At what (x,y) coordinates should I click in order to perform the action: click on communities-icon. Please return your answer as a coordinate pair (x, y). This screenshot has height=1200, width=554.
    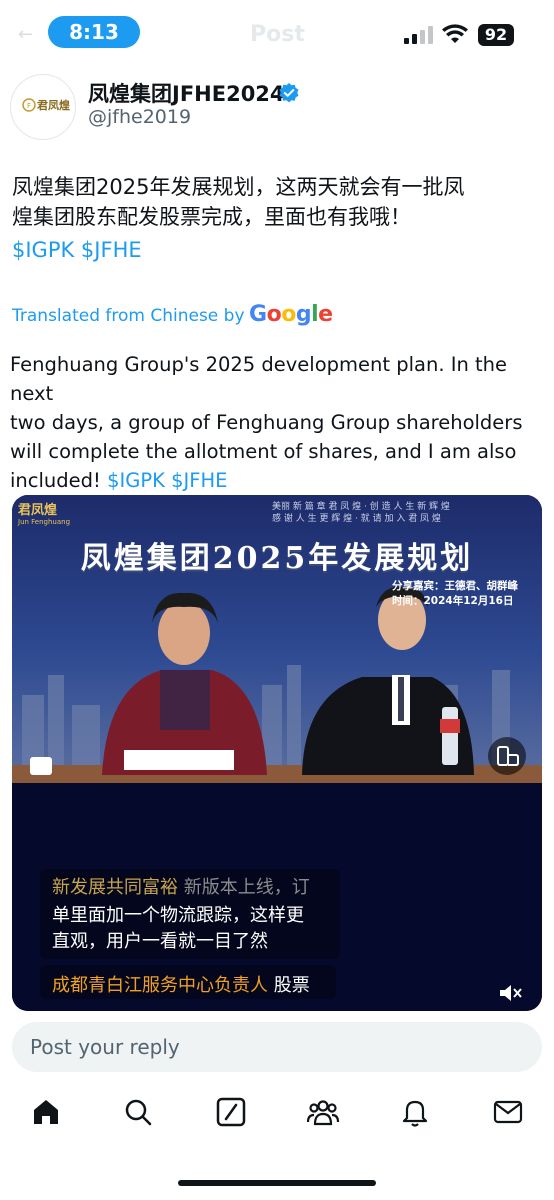
    Looking at the image, I should click on (323, 1113).